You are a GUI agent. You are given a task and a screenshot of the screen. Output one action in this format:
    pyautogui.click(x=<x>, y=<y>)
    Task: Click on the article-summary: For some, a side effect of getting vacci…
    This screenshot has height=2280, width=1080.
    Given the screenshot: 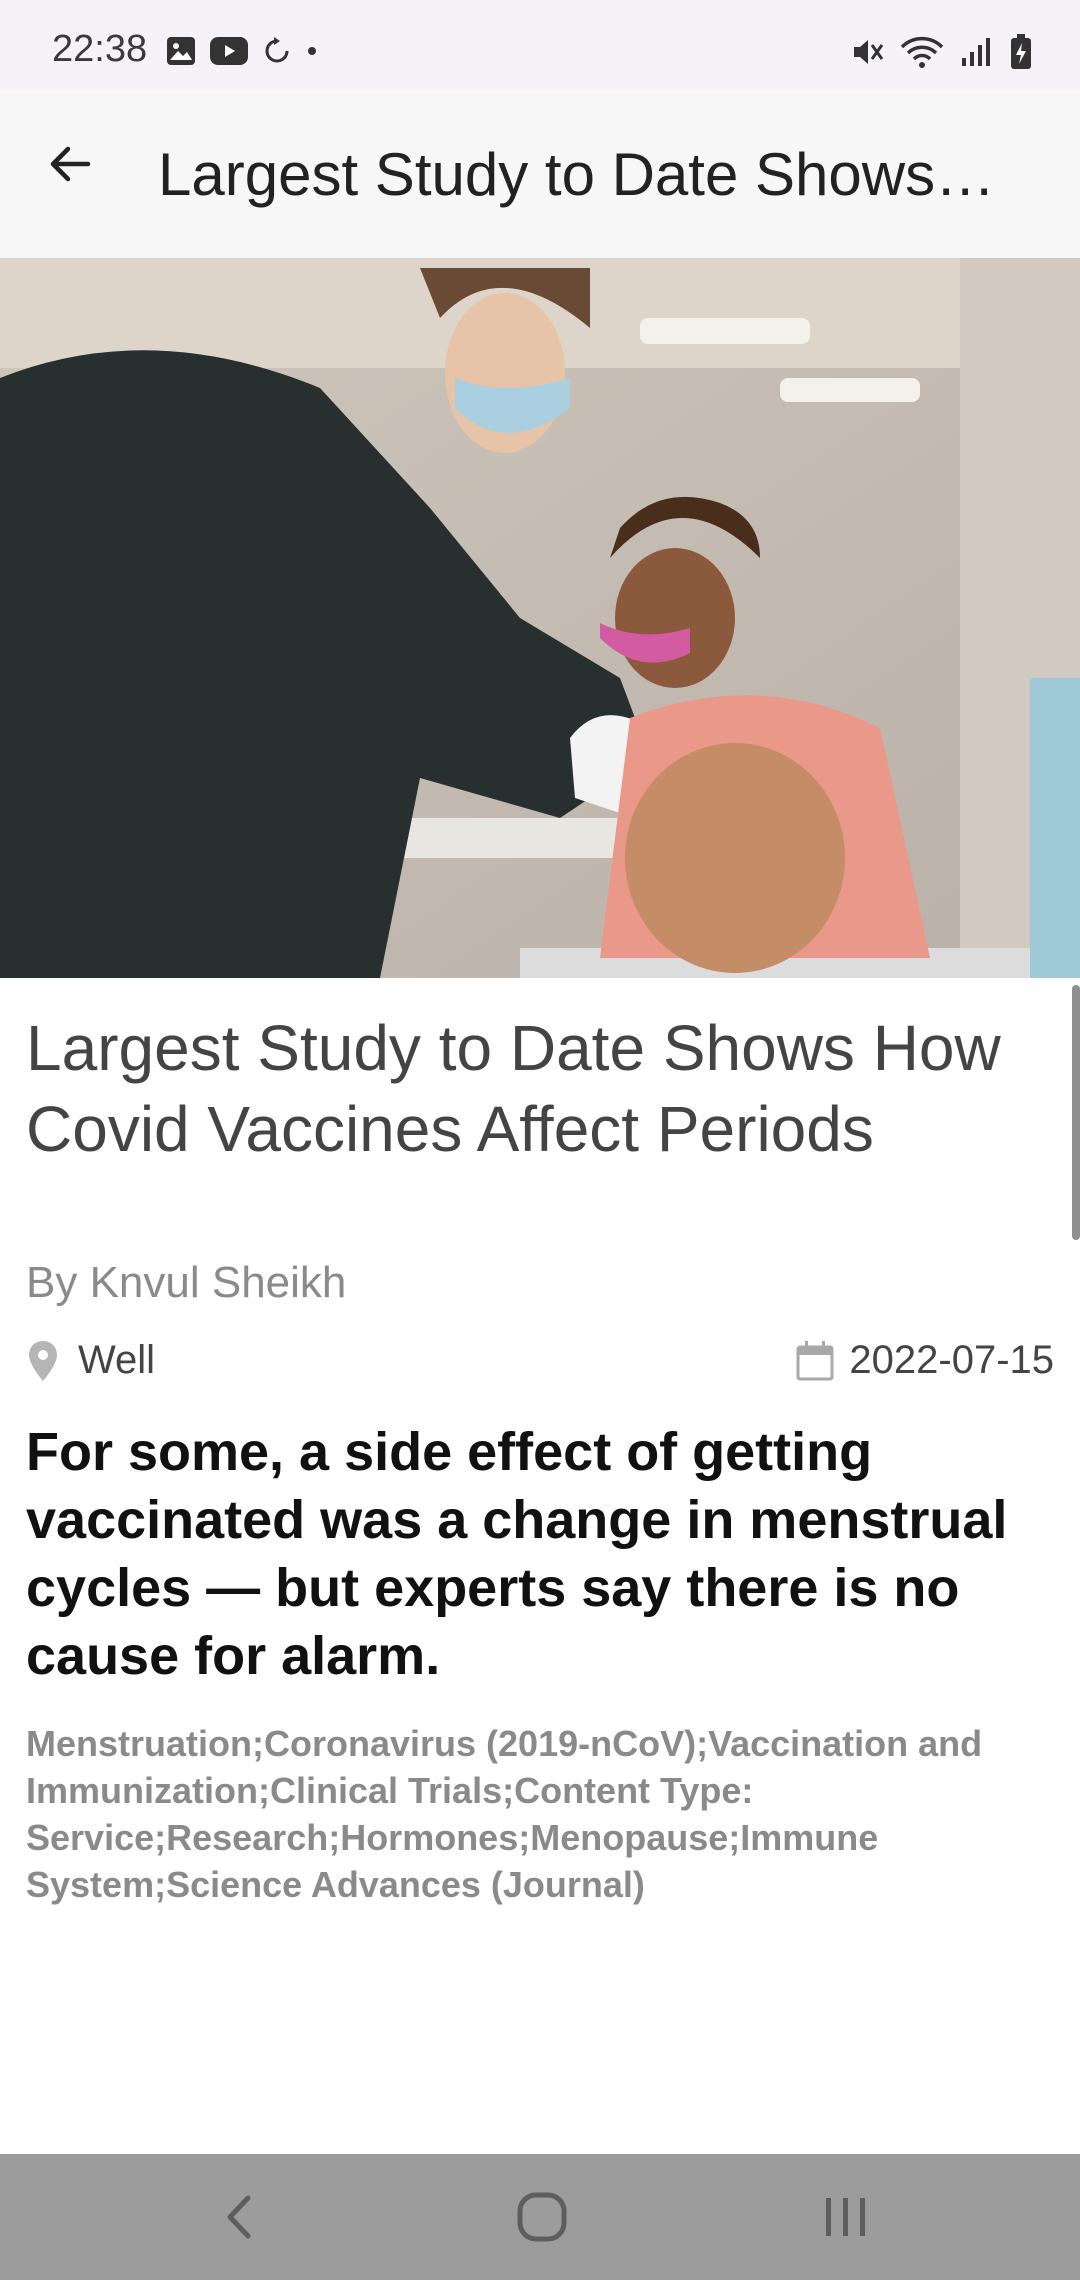 What is the action you would take?
    pyautogui.click(x=517, y=1554)
    